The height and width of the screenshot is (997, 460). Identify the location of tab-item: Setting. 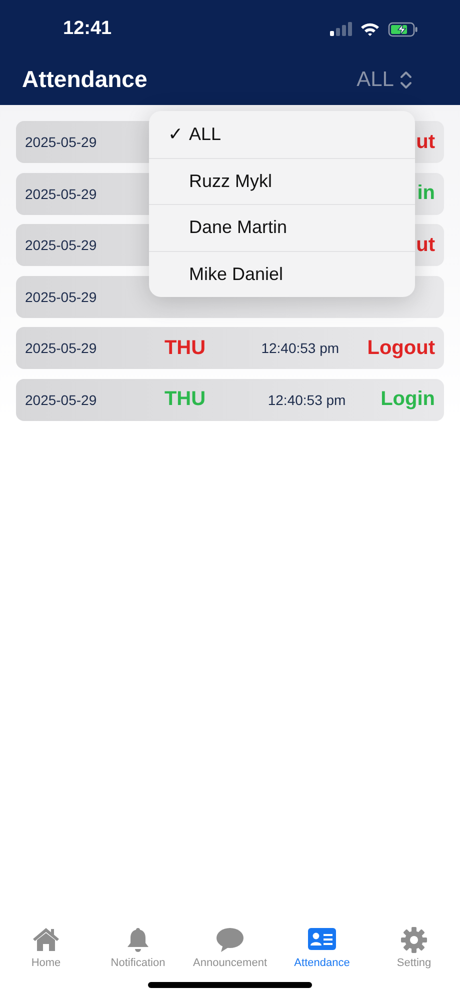
(414, 948).